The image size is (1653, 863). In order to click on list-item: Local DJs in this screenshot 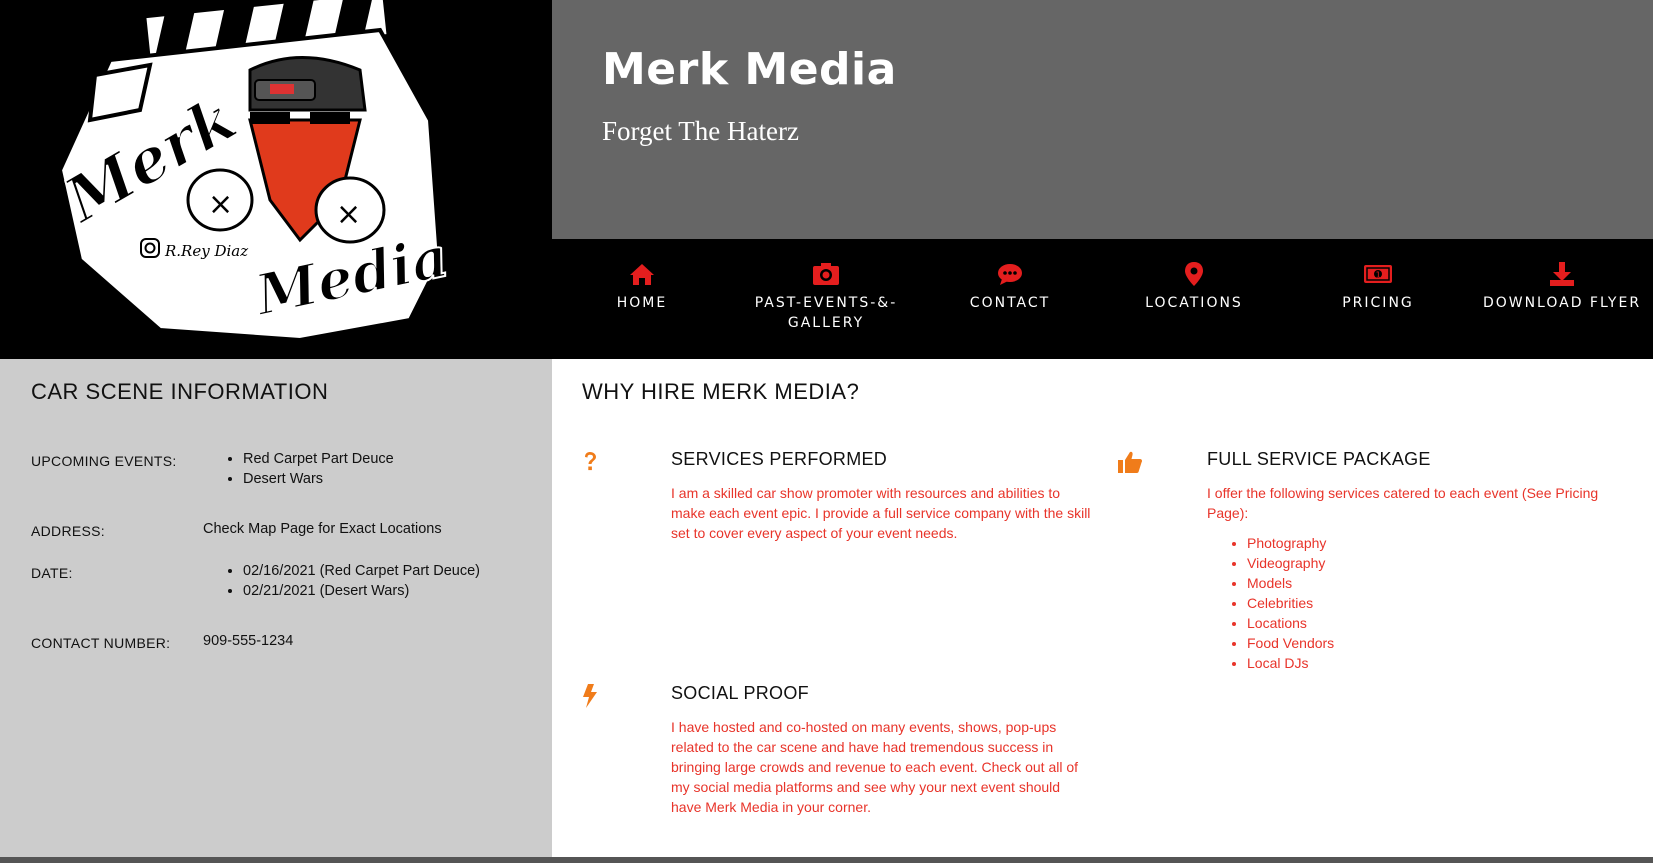, I will do `click(1290, 663)`.